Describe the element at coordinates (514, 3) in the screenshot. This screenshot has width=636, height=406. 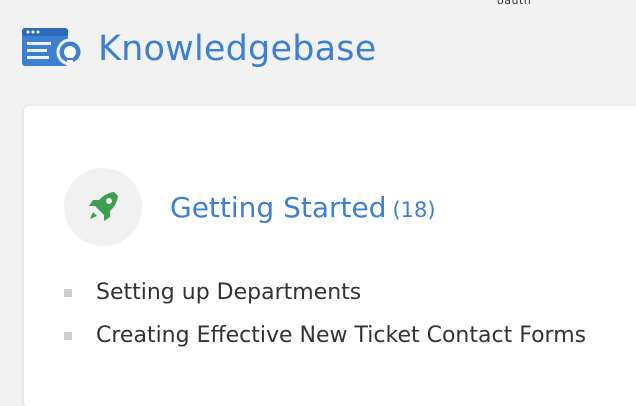
I see `top-cut-text: oauth` at that location.